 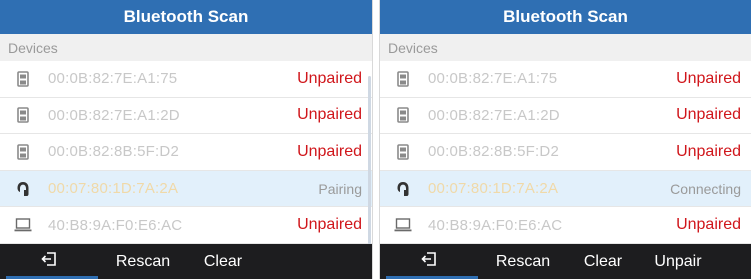 What do you see at coordinates (565, 189) in the screenshot?
I see `device-row-selected: 00:07:80:1D:7A:2A Connecting` at bounding box center [565, 189].